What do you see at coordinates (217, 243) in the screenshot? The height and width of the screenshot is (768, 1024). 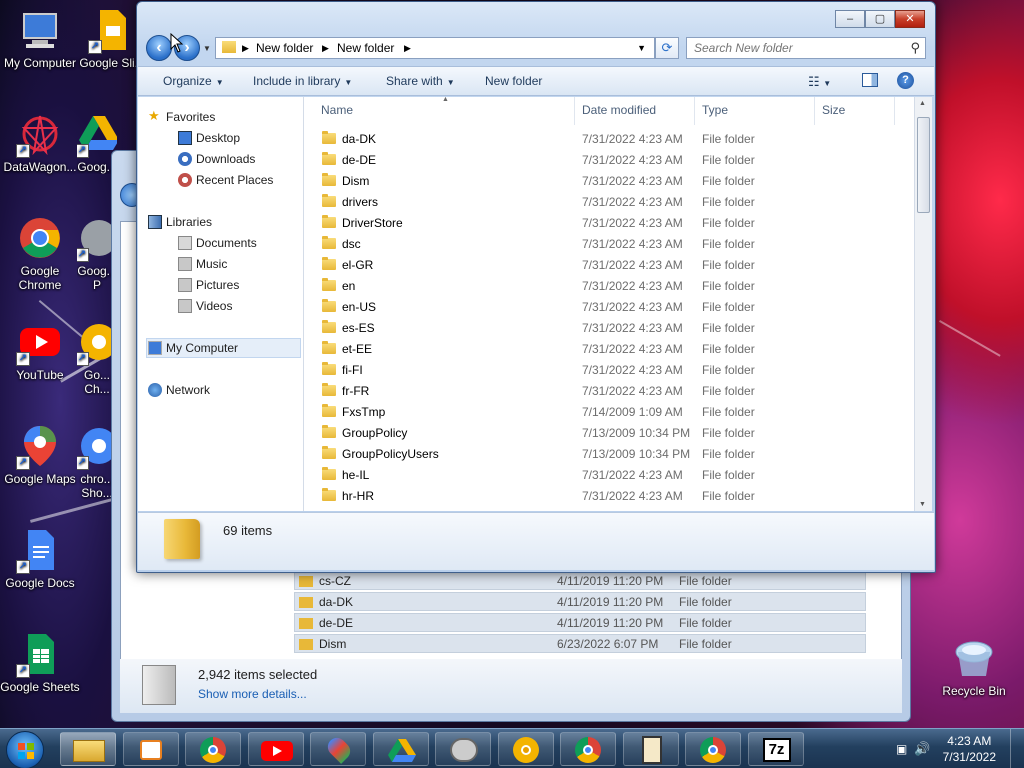 I see `nav-documents: Documents` at bounding box center [217, 243].